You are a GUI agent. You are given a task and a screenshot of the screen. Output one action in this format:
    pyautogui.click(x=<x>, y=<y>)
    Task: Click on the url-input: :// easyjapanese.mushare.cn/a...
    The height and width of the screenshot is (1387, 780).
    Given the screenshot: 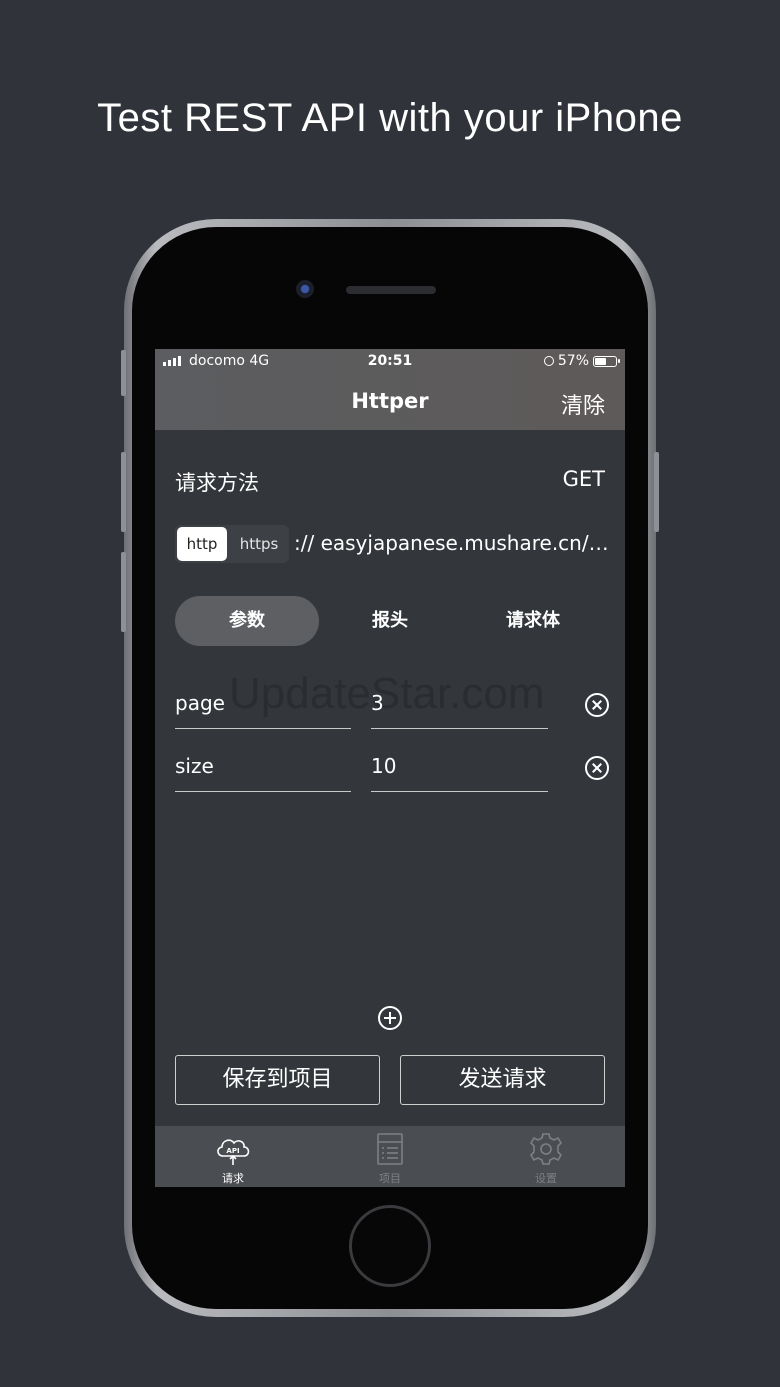 What is the action you would take?
    pyautogui.click(x=451, y=543)
    